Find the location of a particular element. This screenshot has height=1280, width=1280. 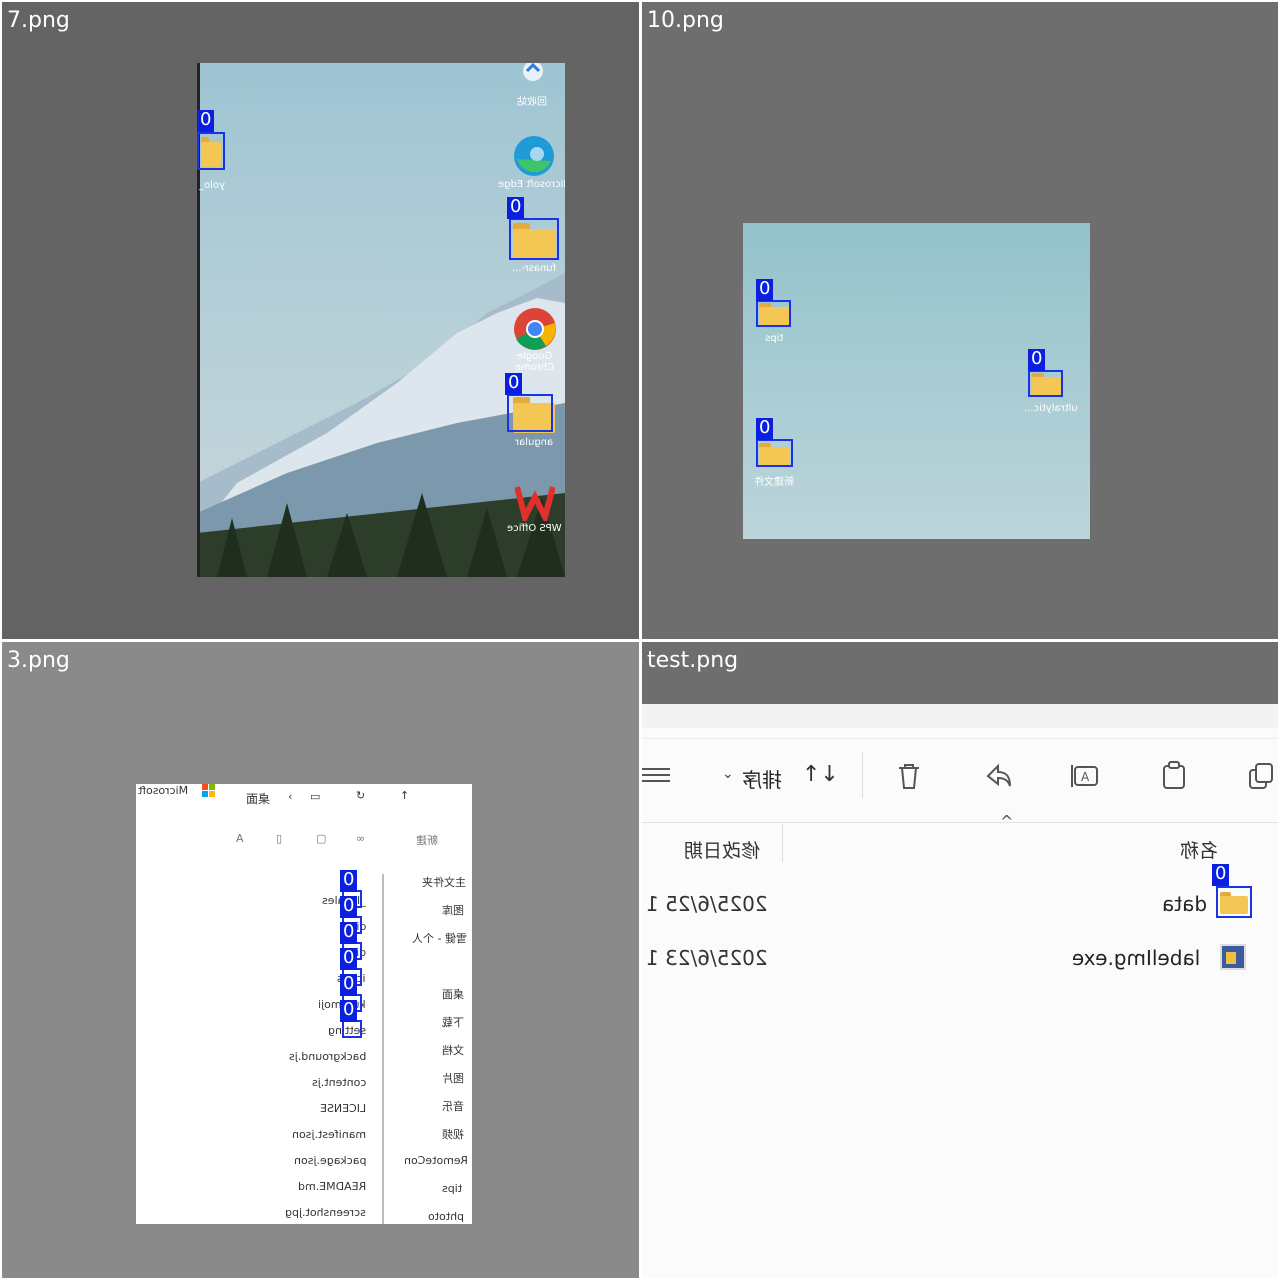

list-item: manifest.json is located at coordinates (329, 1134).